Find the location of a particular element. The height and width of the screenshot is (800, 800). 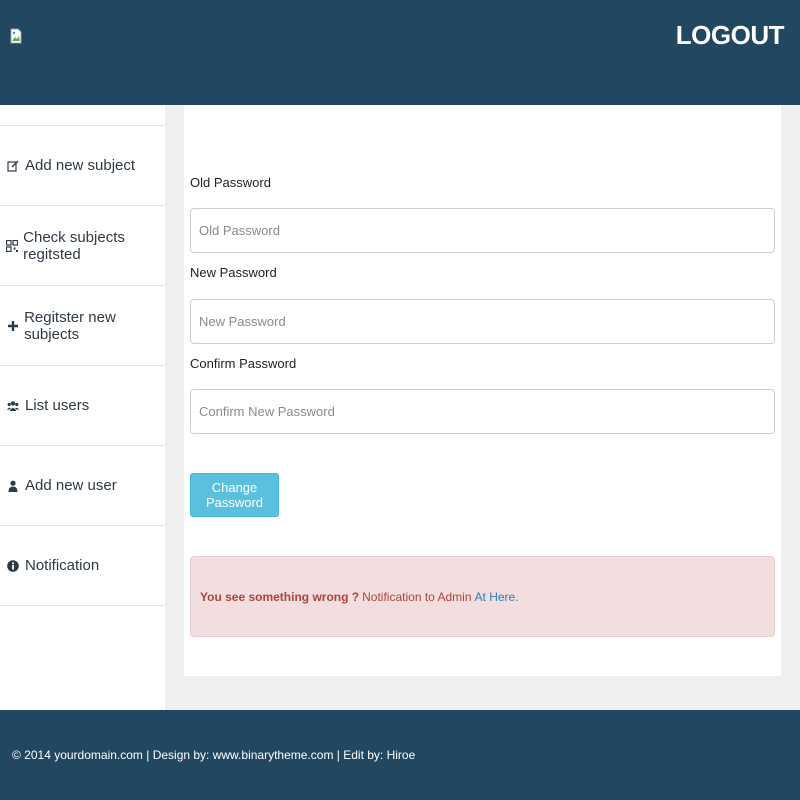

info-icon is located at coordinates (13, 566).